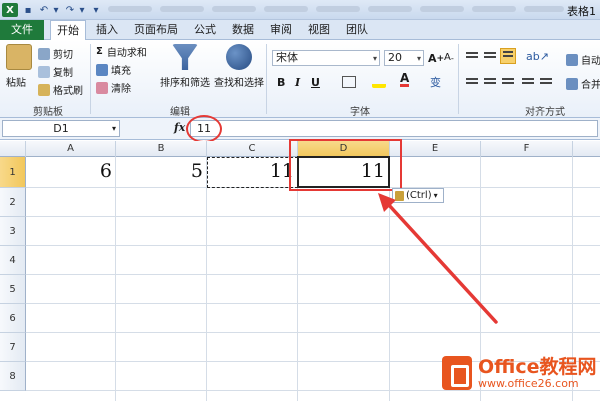 The image size is (600, 401). Describe the element at coordinates (281, 30) in the screenshot. I see `tab-review: 审阅` at that location.